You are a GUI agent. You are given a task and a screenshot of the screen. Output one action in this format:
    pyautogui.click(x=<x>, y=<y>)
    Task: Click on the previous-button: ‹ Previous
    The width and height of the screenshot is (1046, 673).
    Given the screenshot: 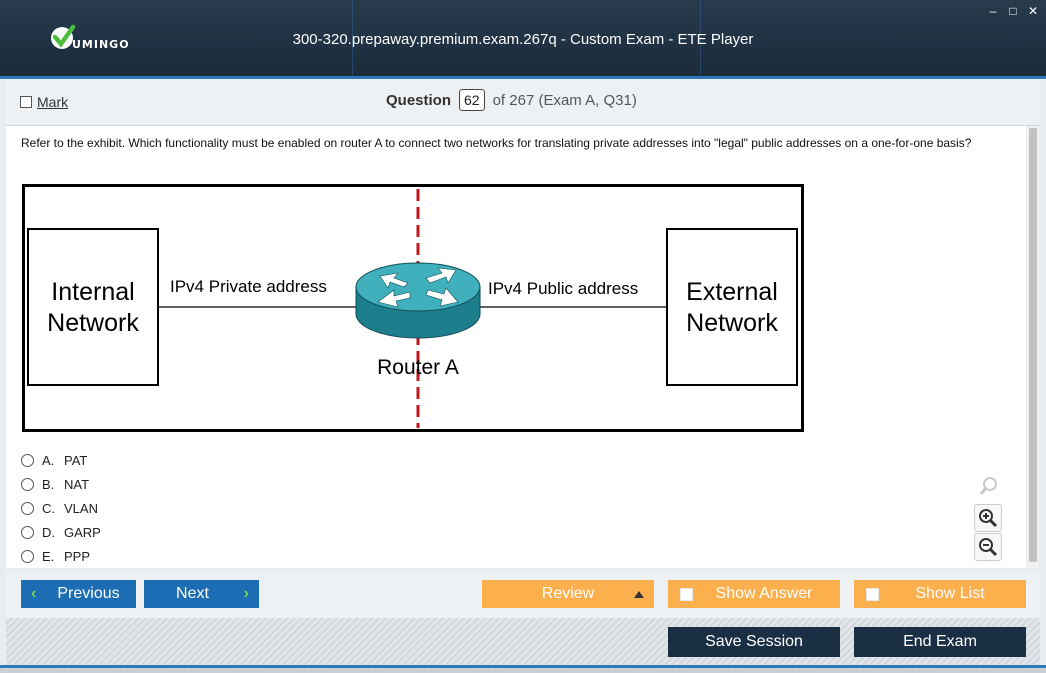 What is the action you would take?
    pyautogui.click(x=78, y=594)
    